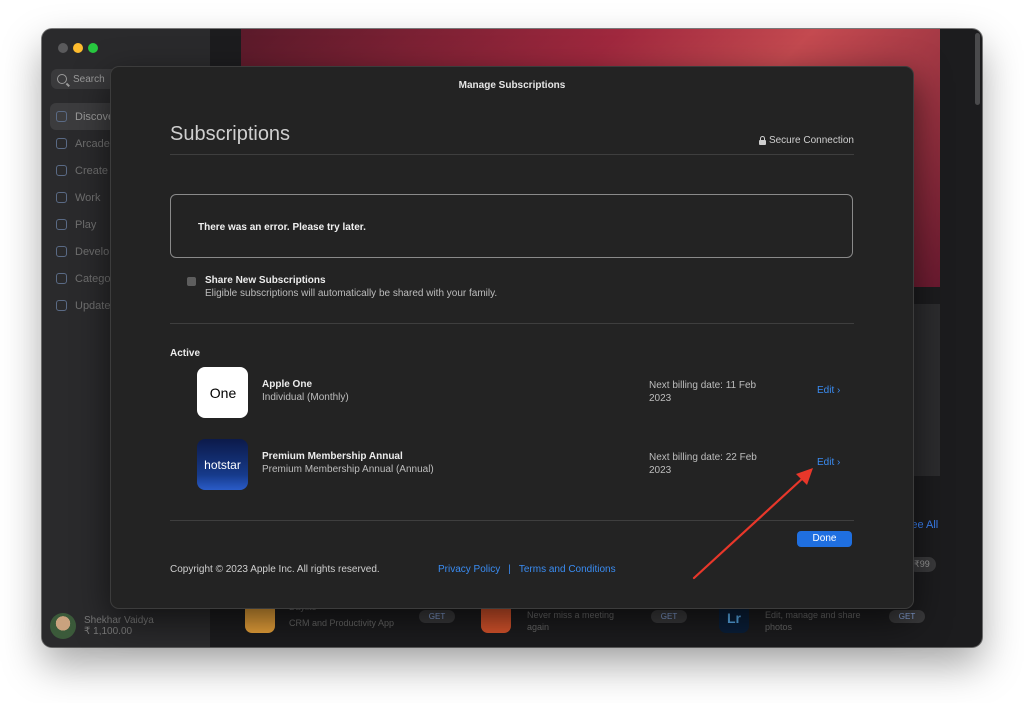 The height and width of the screenshot is (703, 1024). Describe the element at coordinates (828, 462) in the screenshot. I see `edit-hotstar-button: Edit ›` at that location.